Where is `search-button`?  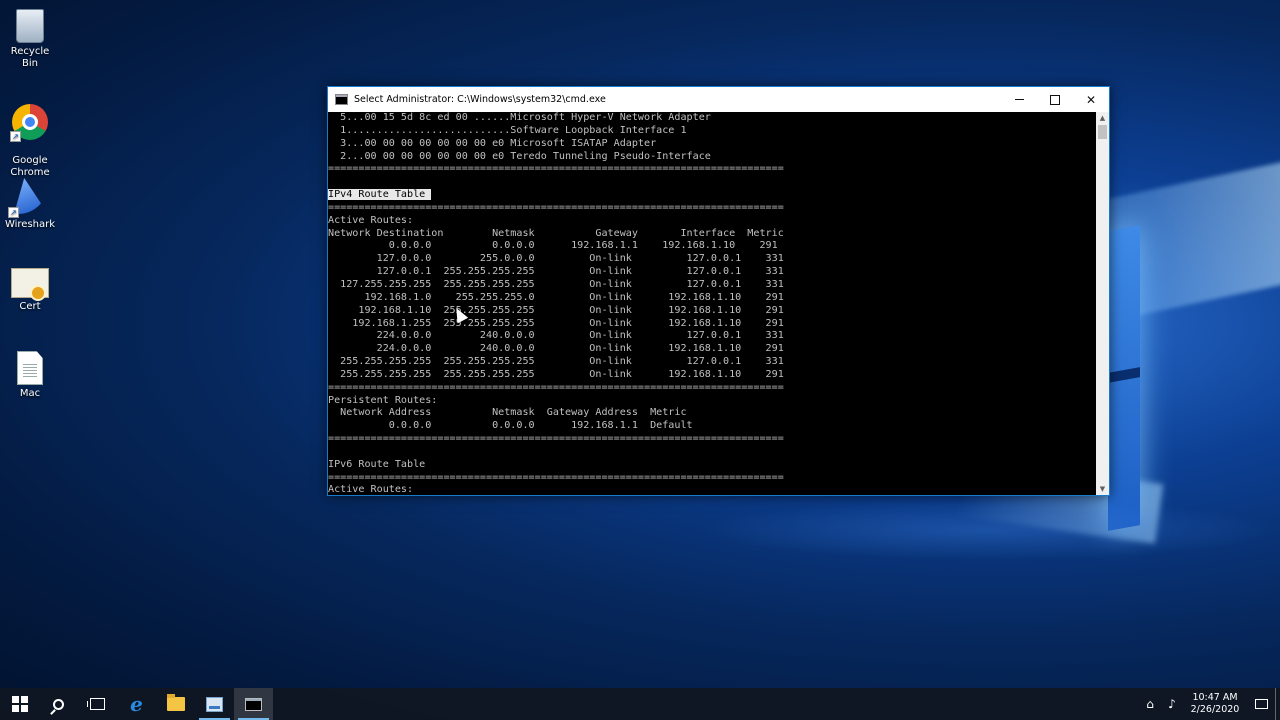
search-button is located at coordinates (58, 704).